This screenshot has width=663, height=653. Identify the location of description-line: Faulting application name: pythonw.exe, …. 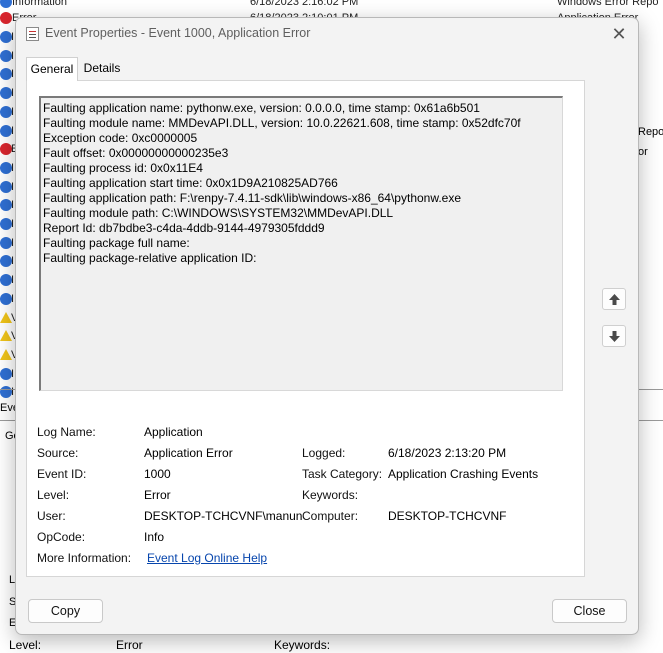
(261, 108).